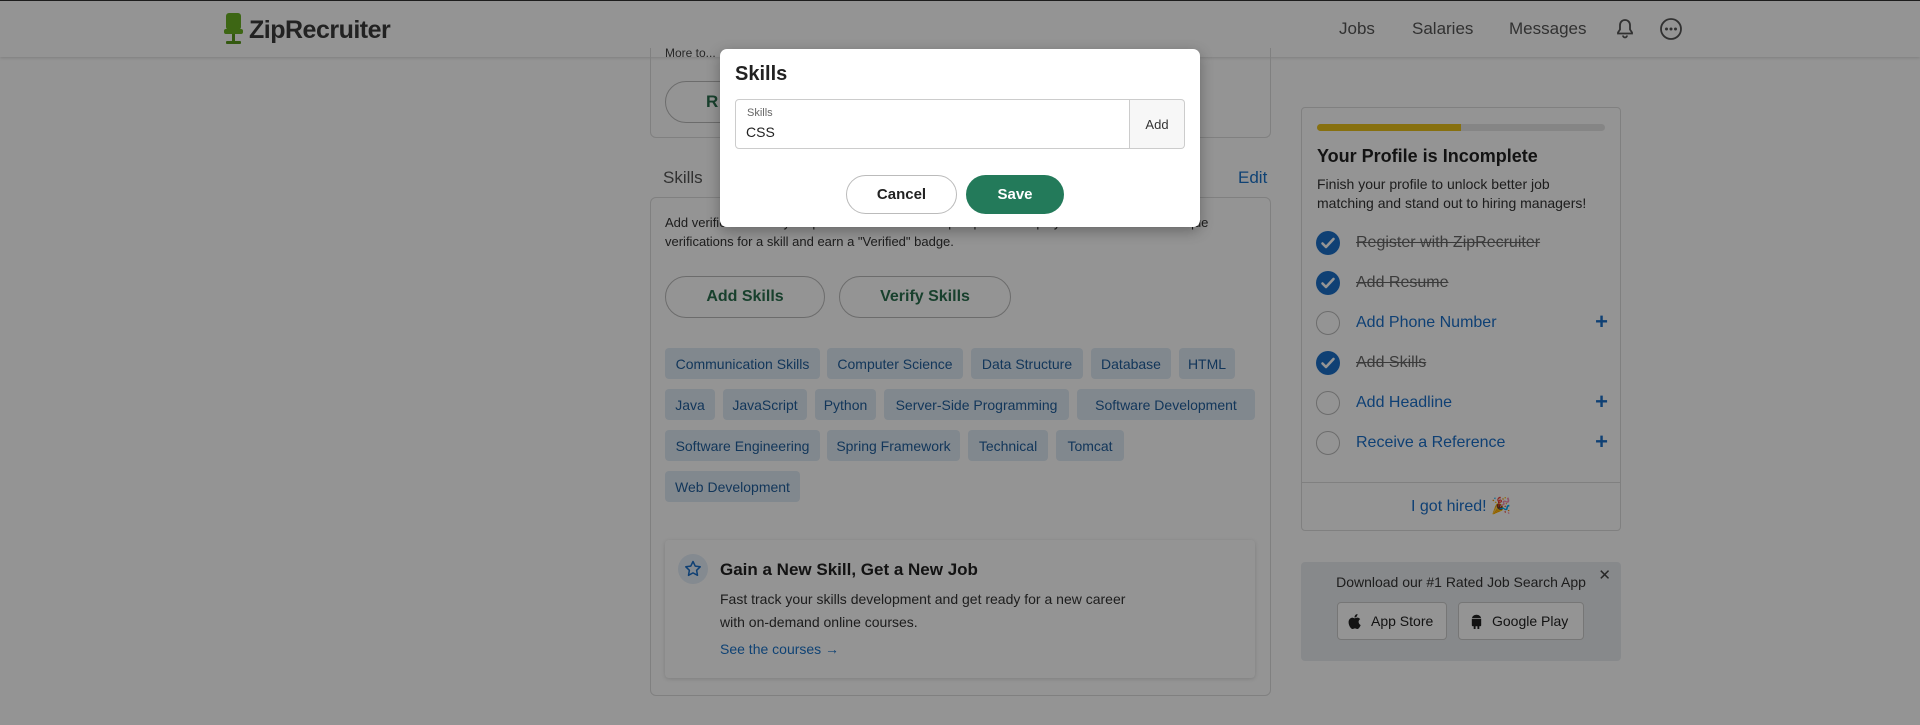 The height and width of the screenshot is (725, 1920). I want to click on cancel-button: Cancel, so click(901, 194).